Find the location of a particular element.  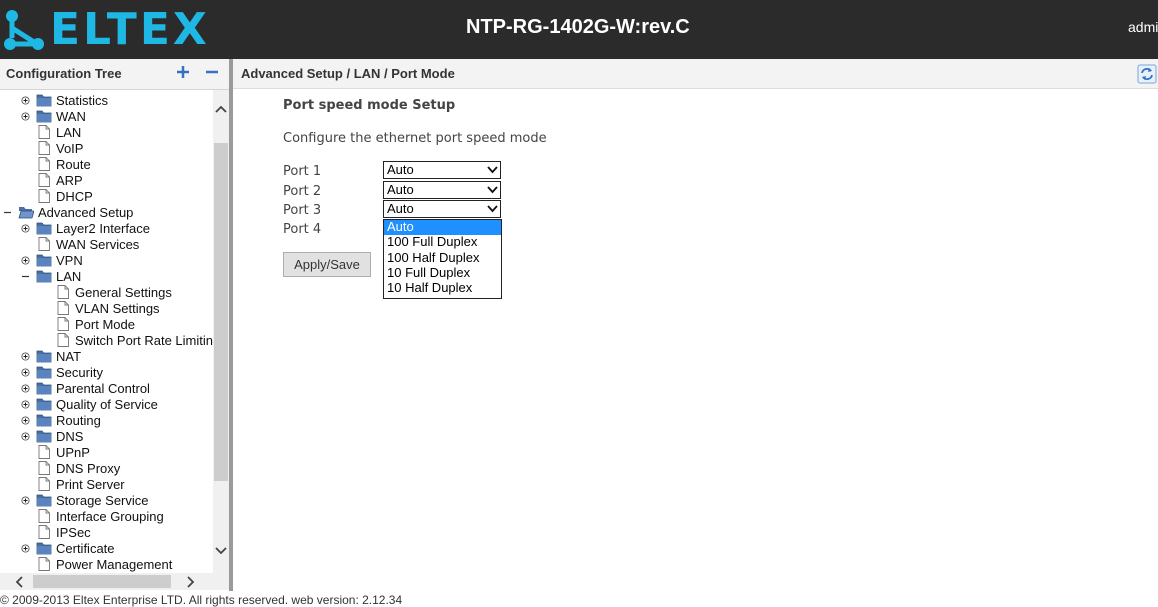

page-description: Configure the ethernet port speed mode is located at coordinates (415, 138).